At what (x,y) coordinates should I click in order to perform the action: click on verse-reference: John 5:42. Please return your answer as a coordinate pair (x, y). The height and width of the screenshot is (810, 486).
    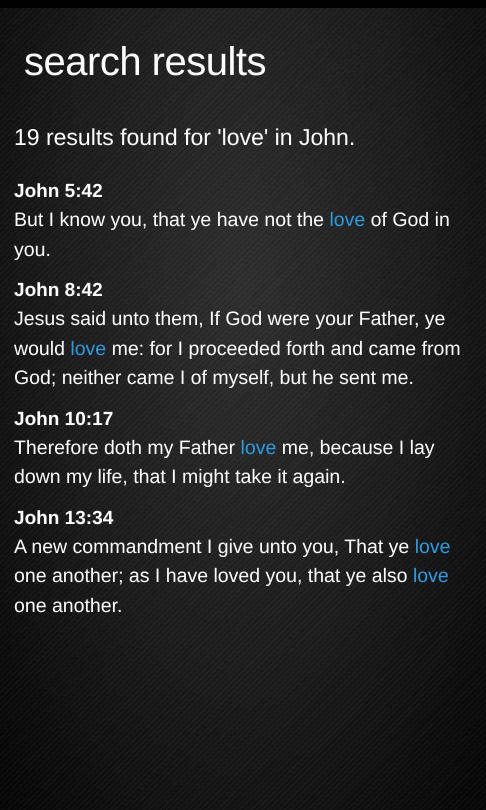
    Looking at the image, I should click on (58, 192).